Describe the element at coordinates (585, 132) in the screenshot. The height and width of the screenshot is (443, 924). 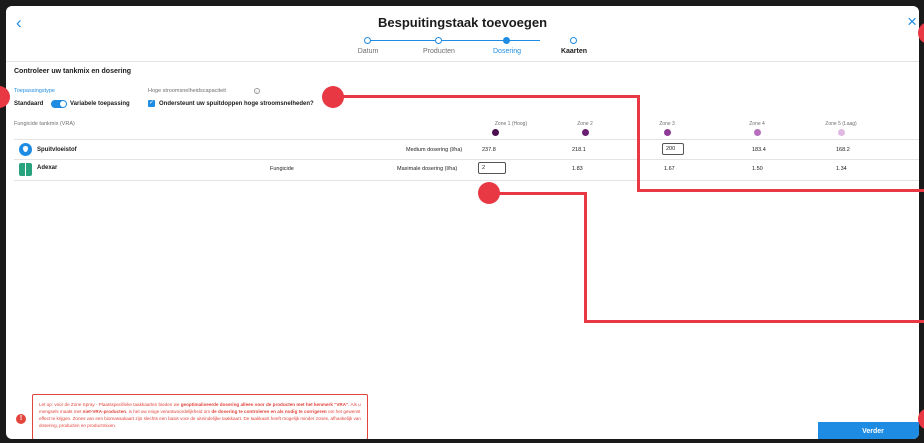
I see `zone-2-dot` at that location.